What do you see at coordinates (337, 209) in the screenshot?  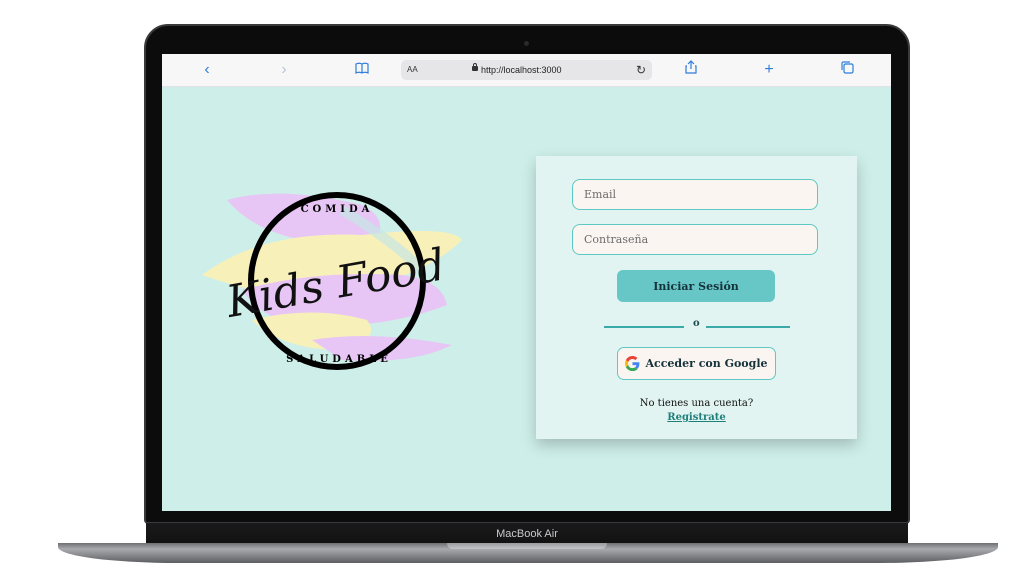 I see `logo-top-text: COMIDA` at bounding box center [337, 209].